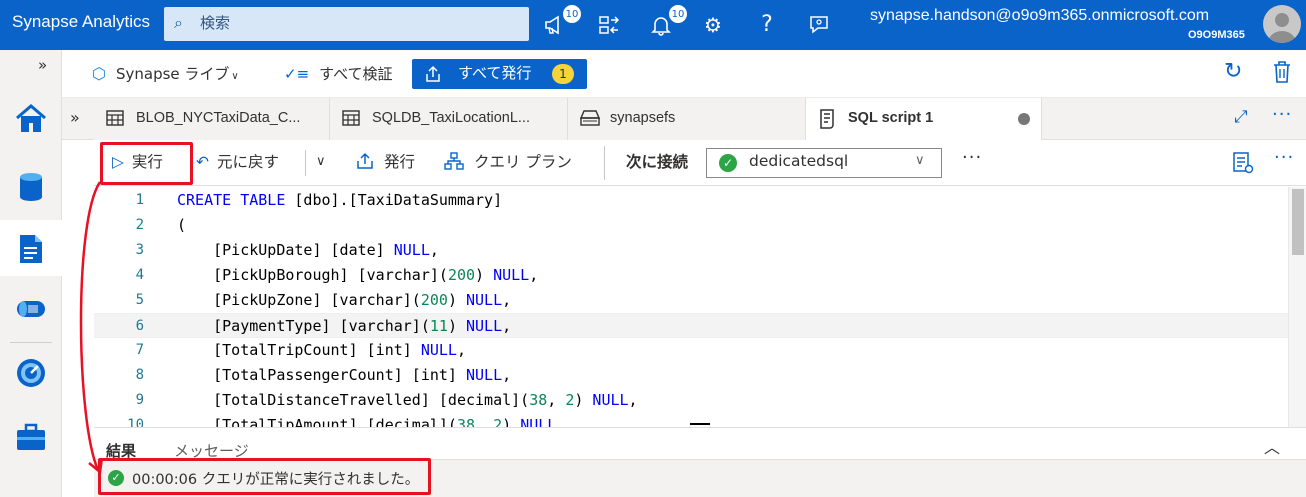 This screenshot has height=497, width=1306. Describe the element at coordinates (713, 25) in the screenshot. I see `gear-icon: ⚙` at that location.